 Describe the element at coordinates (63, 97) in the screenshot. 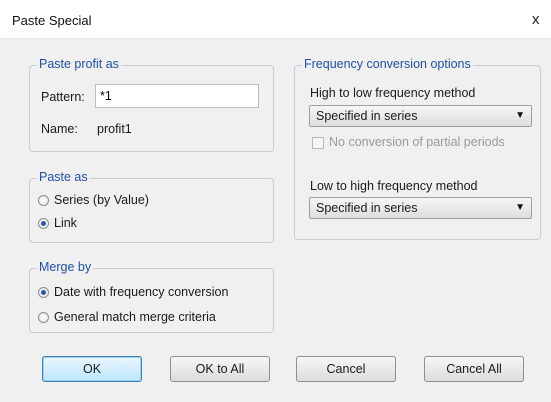

I see `pattern-label: Pattern:` at that location.